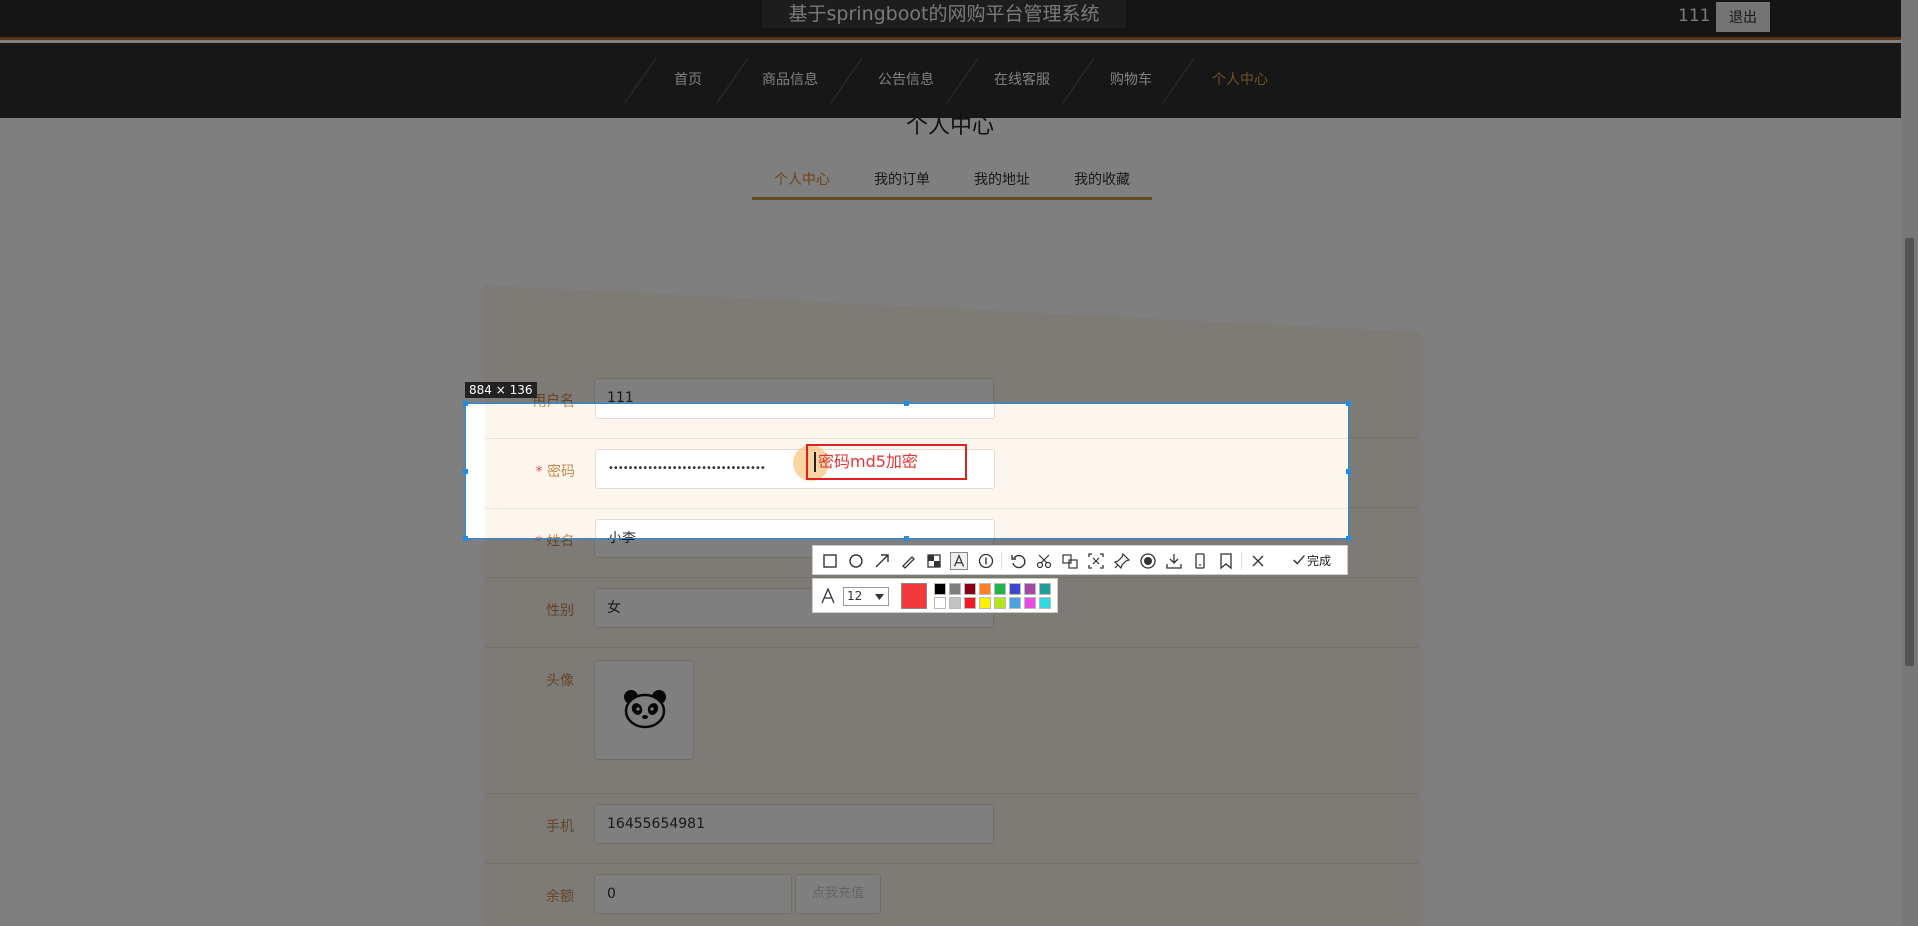 This screenshot has height=926, width=1918. I want to click on font-size-select: 12, so click(866, 596).